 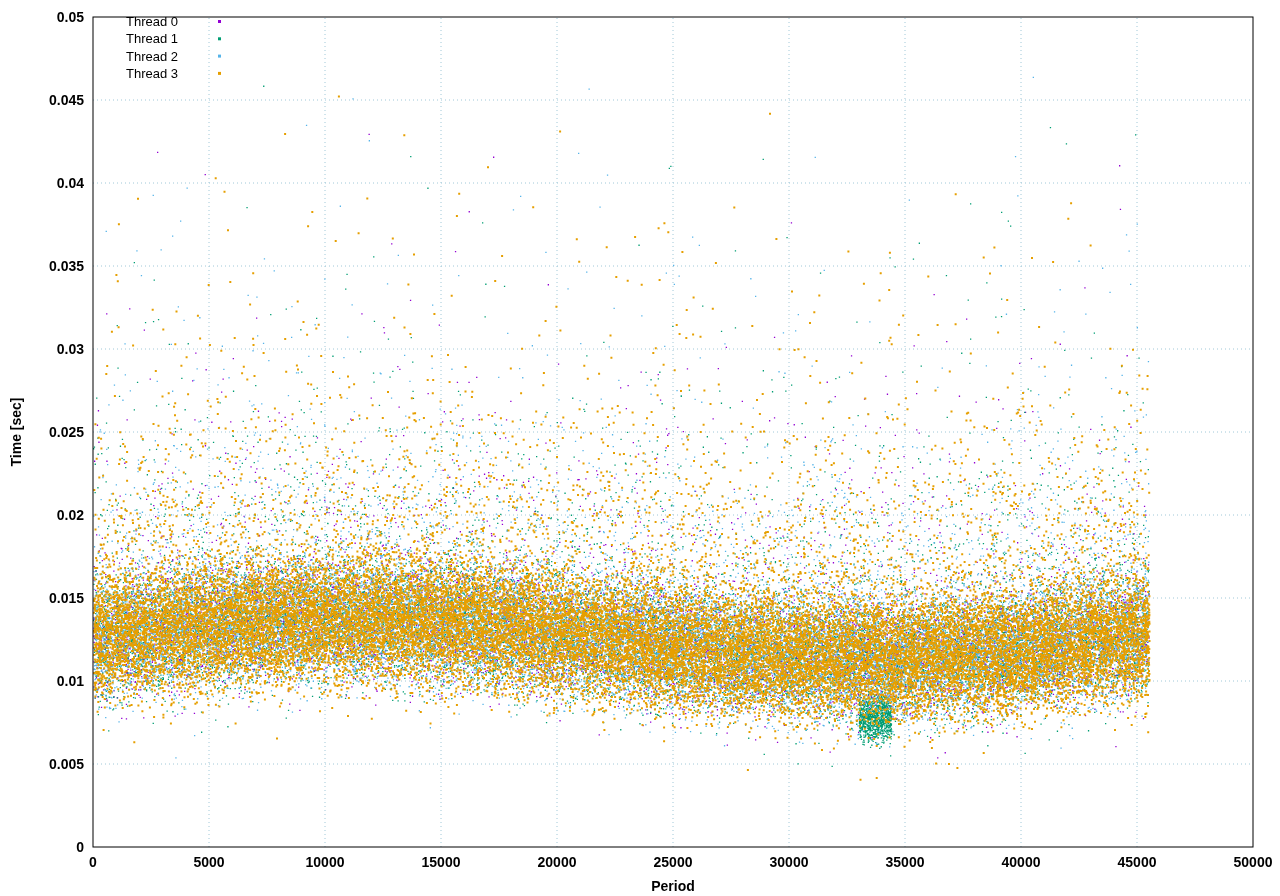 What do you see at coordinates (1137, 862) in the screenshot?
I see `x-tick-label: 45000` at bounding box center [1137, 862].